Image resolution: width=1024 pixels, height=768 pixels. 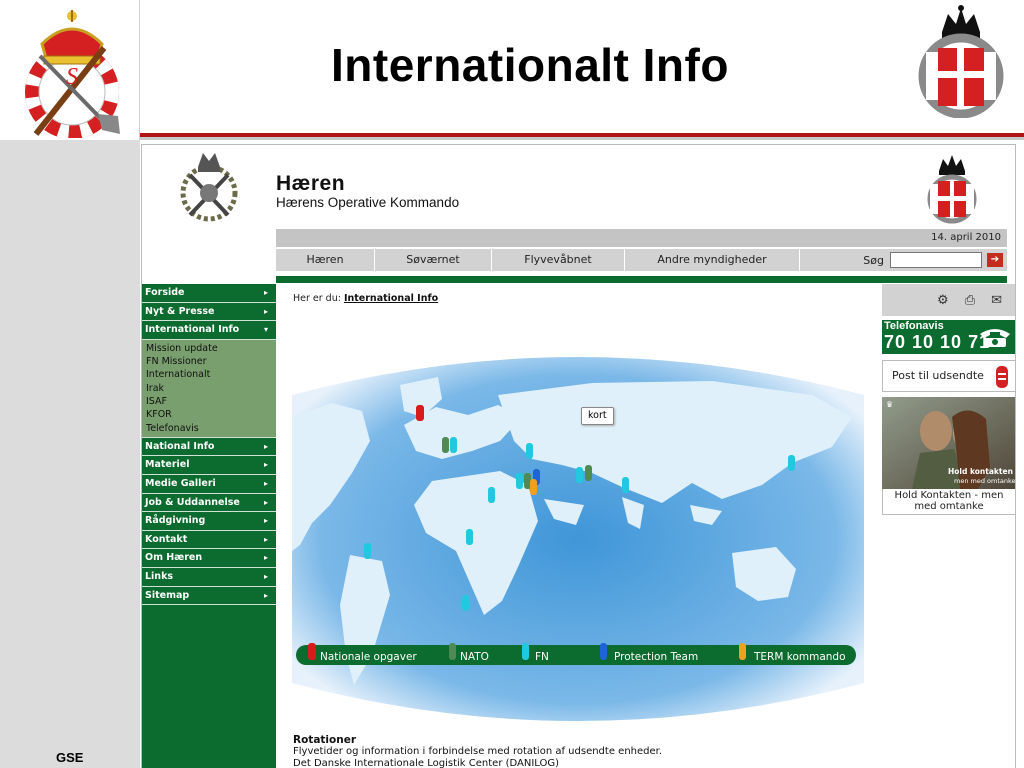 I want to click on sidebar-item-medie-galleri: Medie Galleri ▸, so click(x=209, y=484).